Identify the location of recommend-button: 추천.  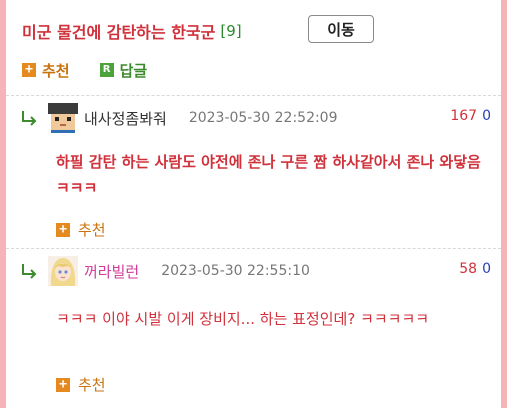
(56, 70).